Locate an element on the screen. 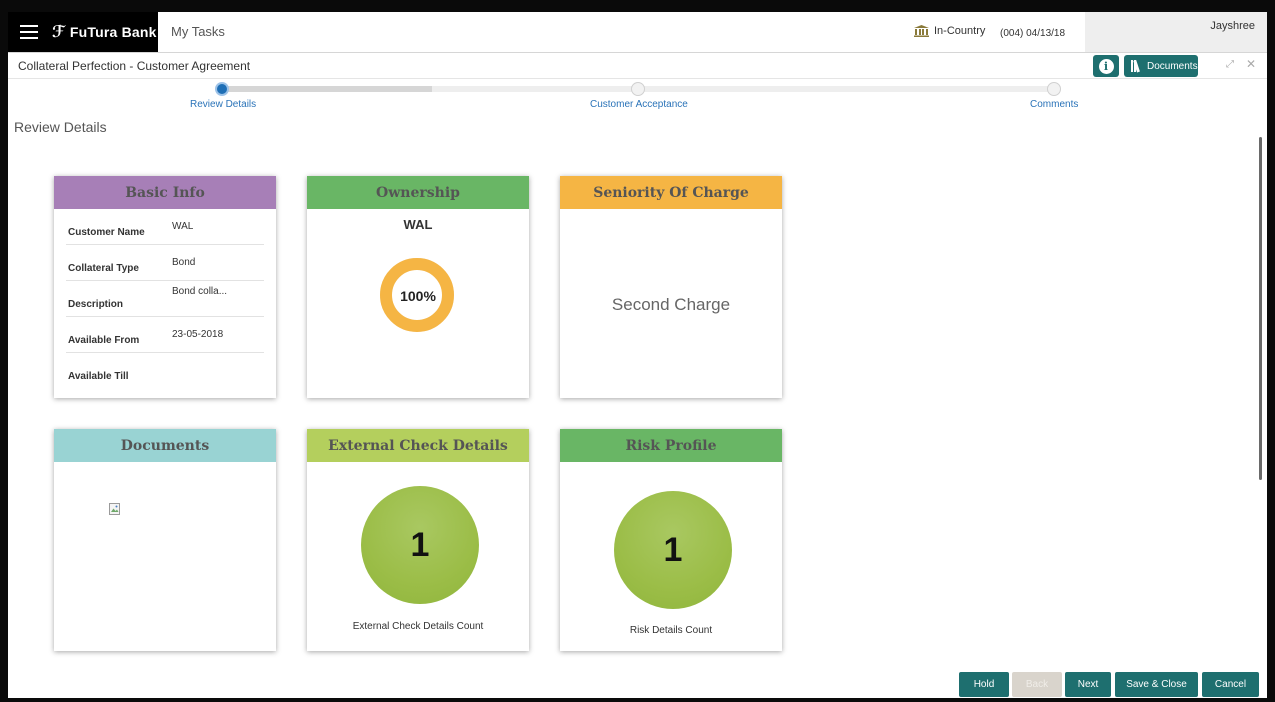 This screenshot has height=702, width=1275. documents-card: Documents is located at coordinates (165, 540).